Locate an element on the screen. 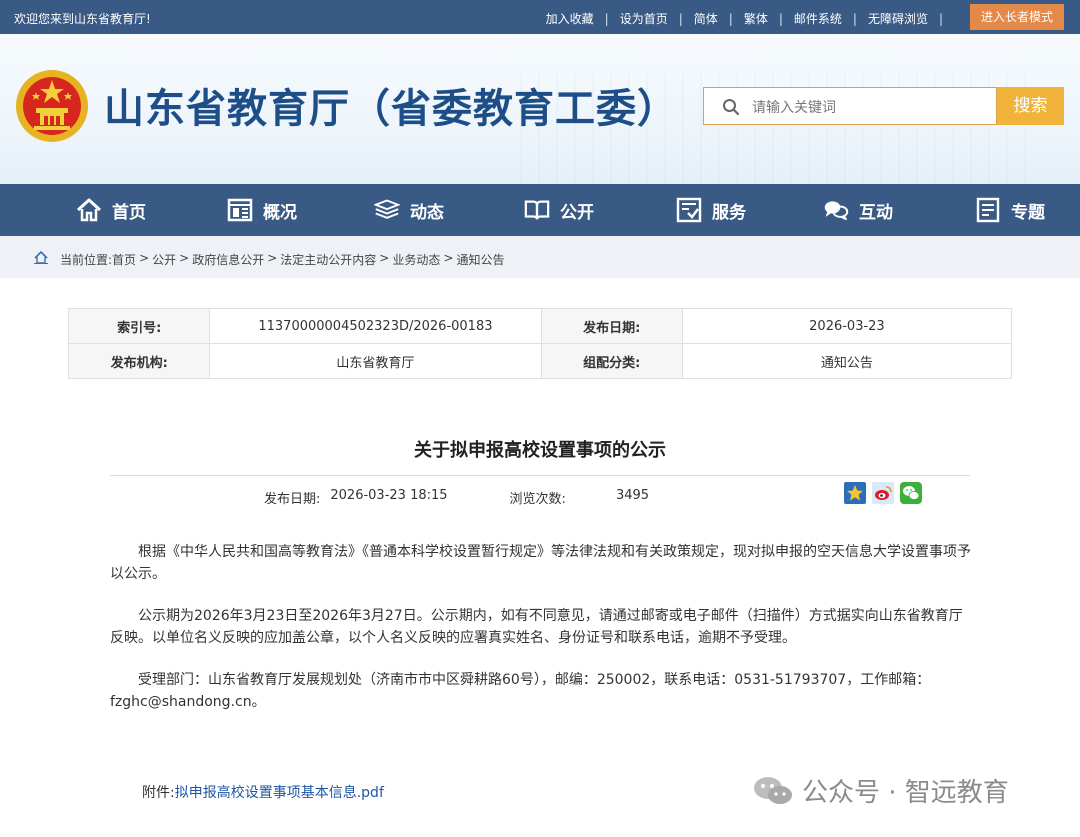 This screenshot has width=1080, height=837. article-info: 发布日期: 2026-03-23 18:15 浏览次数: 3495 is located at coordinates (456, 497).